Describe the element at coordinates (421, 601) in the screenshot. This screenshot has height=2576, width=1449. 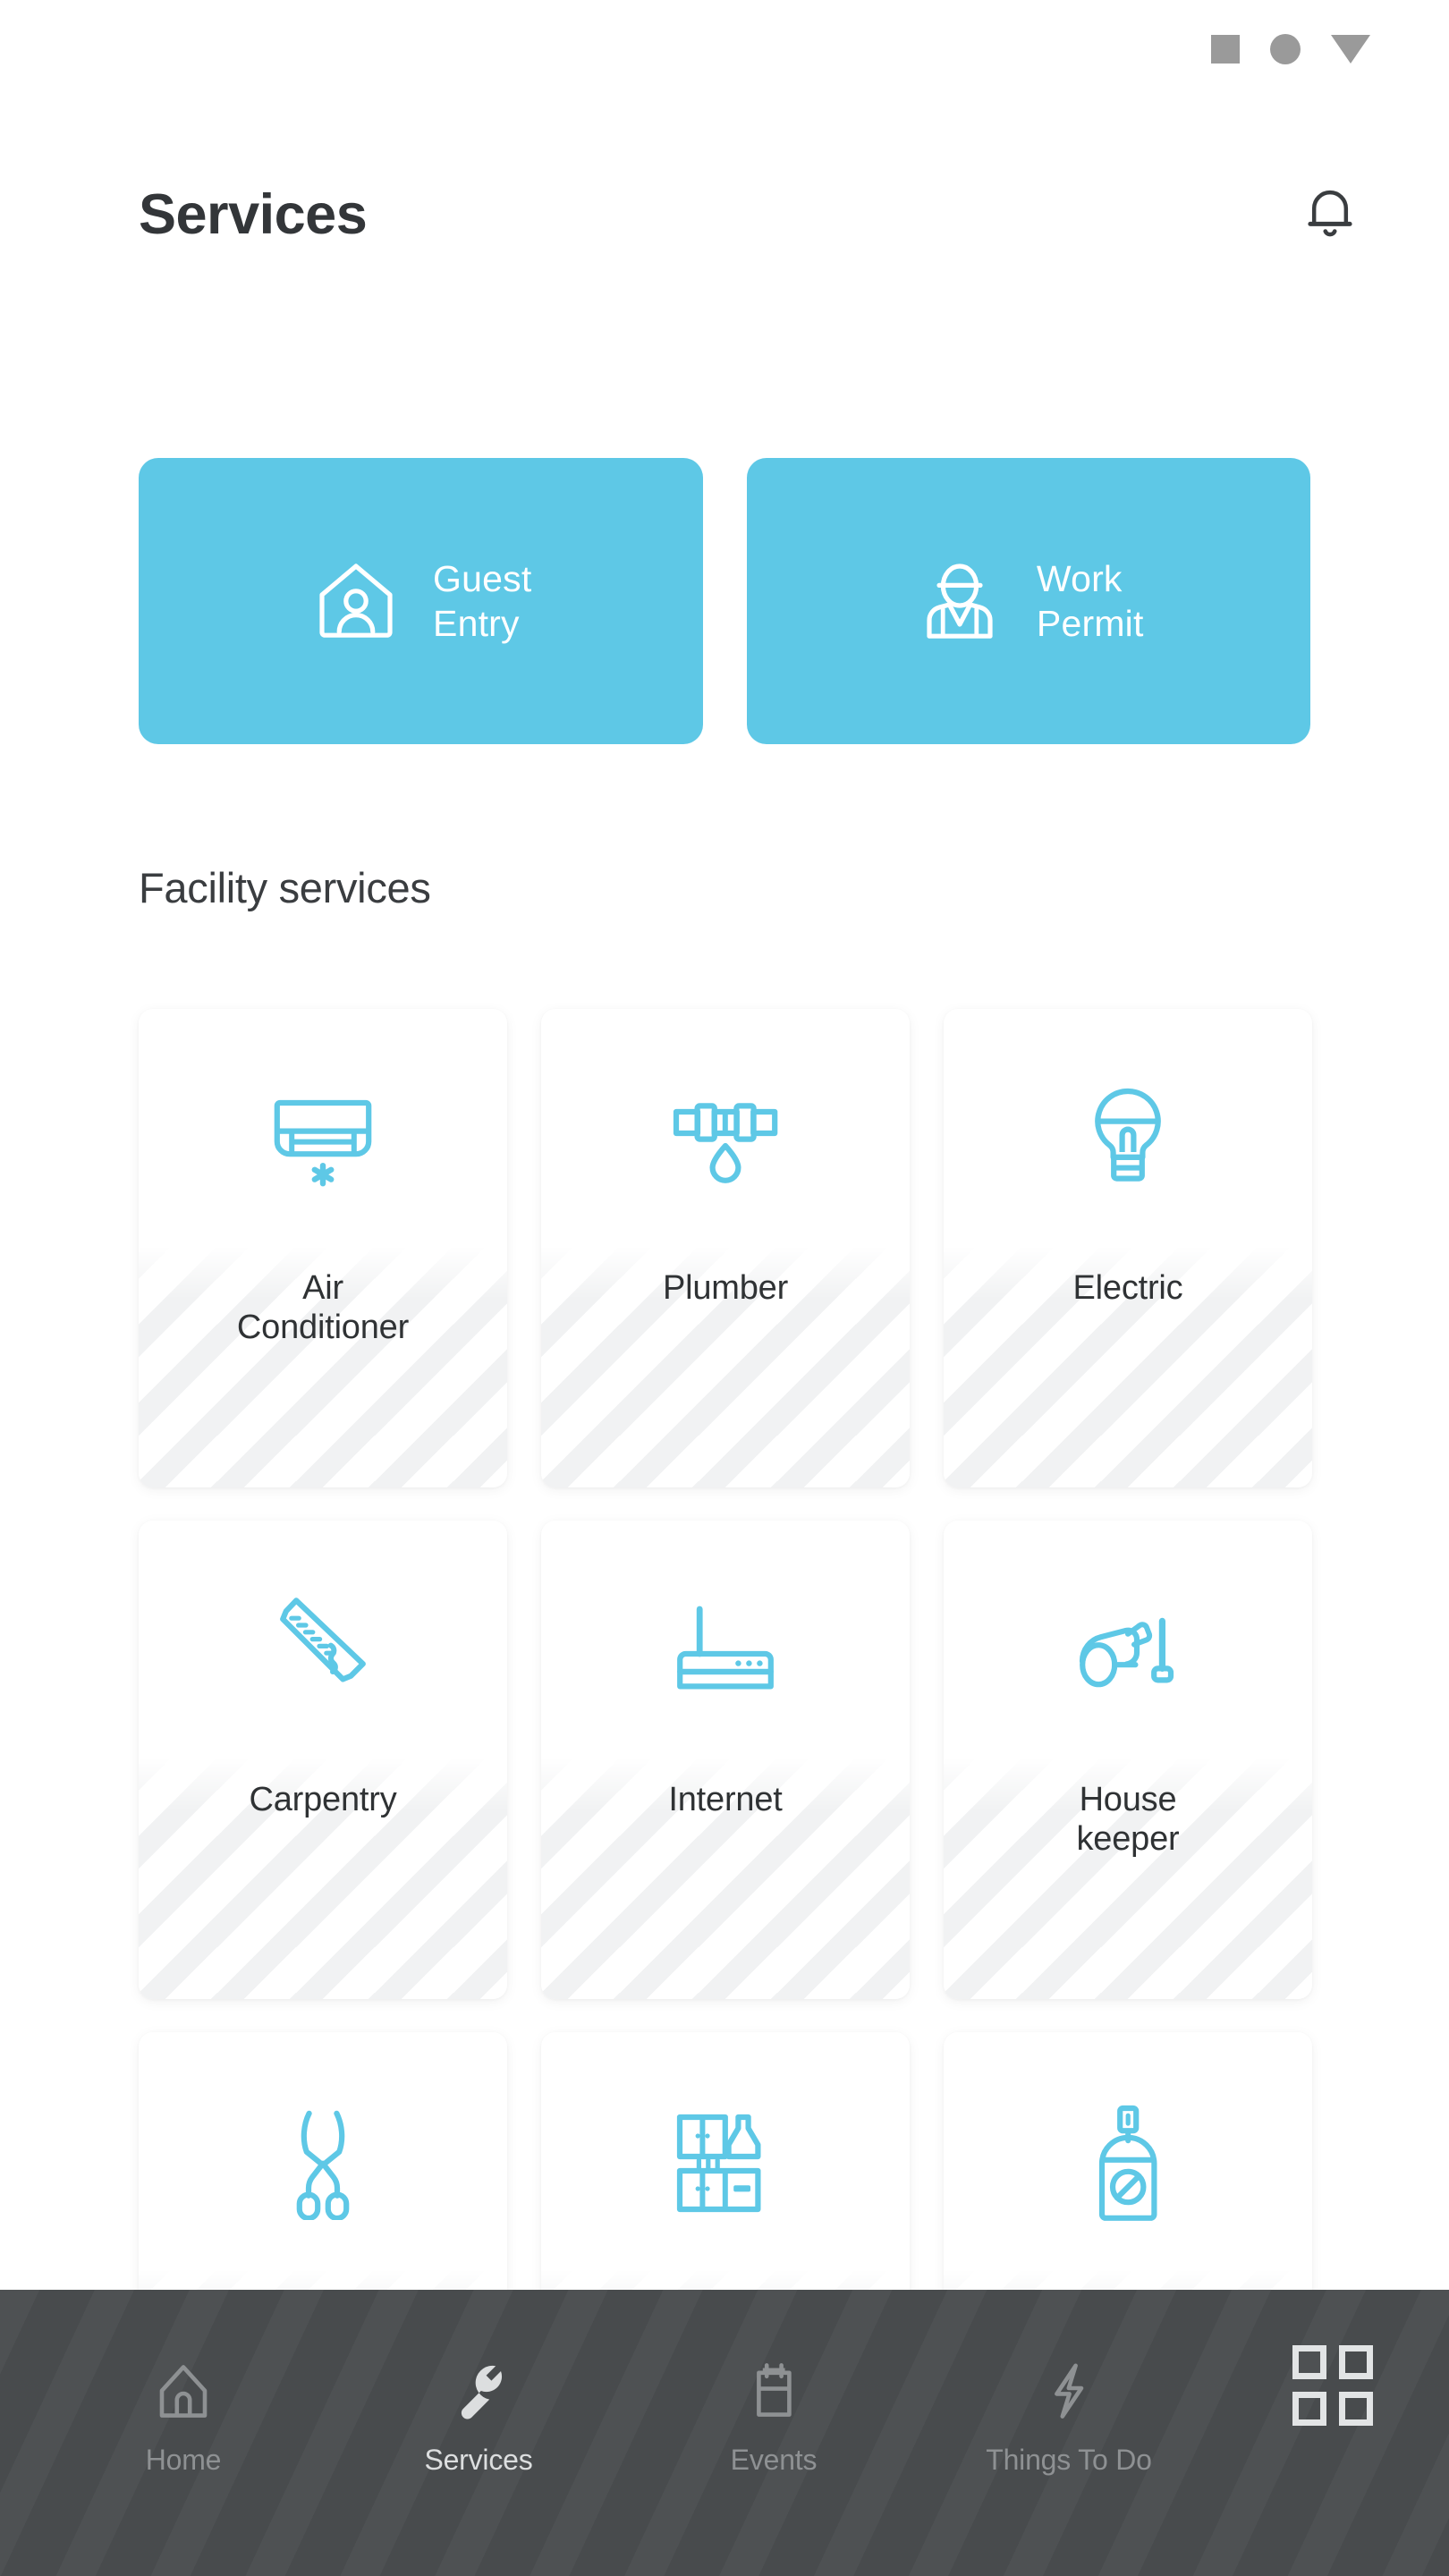
I see `guest-entry-button: Guest Entry` at that location.